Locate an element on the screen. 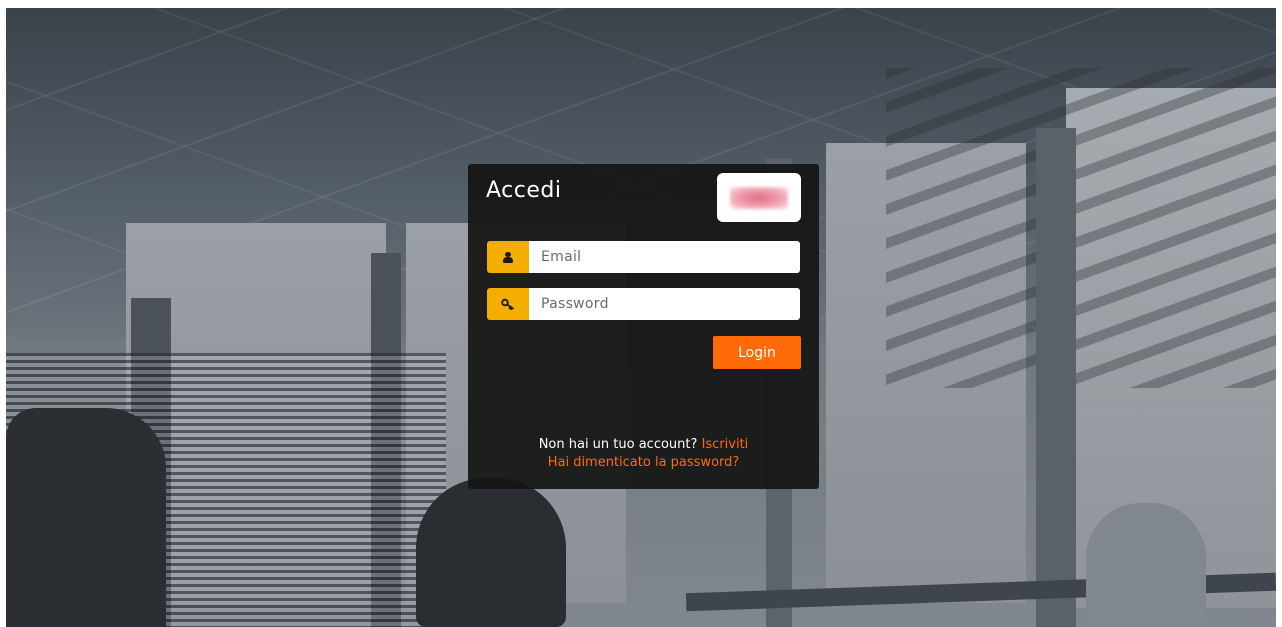 The width and height of the screenshot is (1282, 627). key-icon is located at coordinates (508, 304).